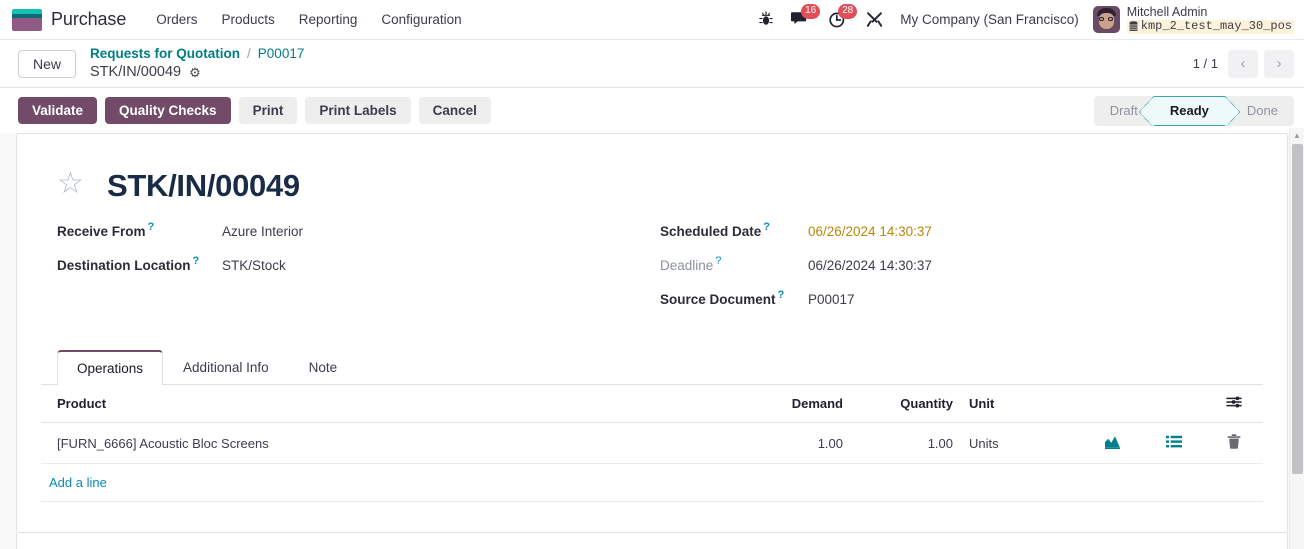 This screenshot has width=1304, height=549. Describe the element at coordinates (870, 231) in the screenshot. I see `field-value-scheduled-date: 06/26/2024 14:30:37` at that location.